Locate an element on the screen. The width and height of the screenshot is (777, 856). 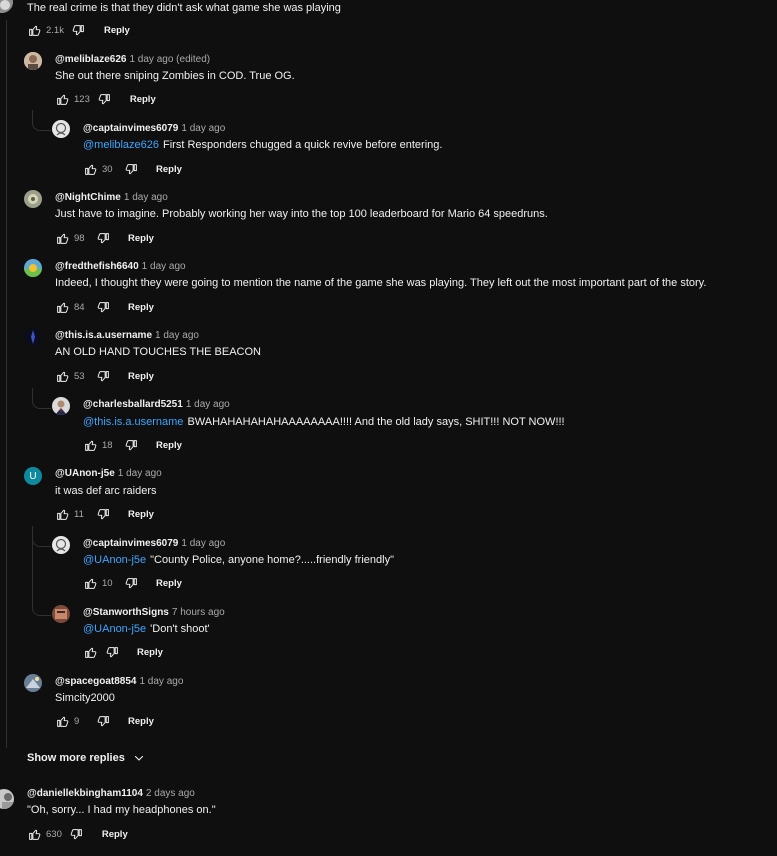
like-count: 123 is located at coordinates (82, 99).